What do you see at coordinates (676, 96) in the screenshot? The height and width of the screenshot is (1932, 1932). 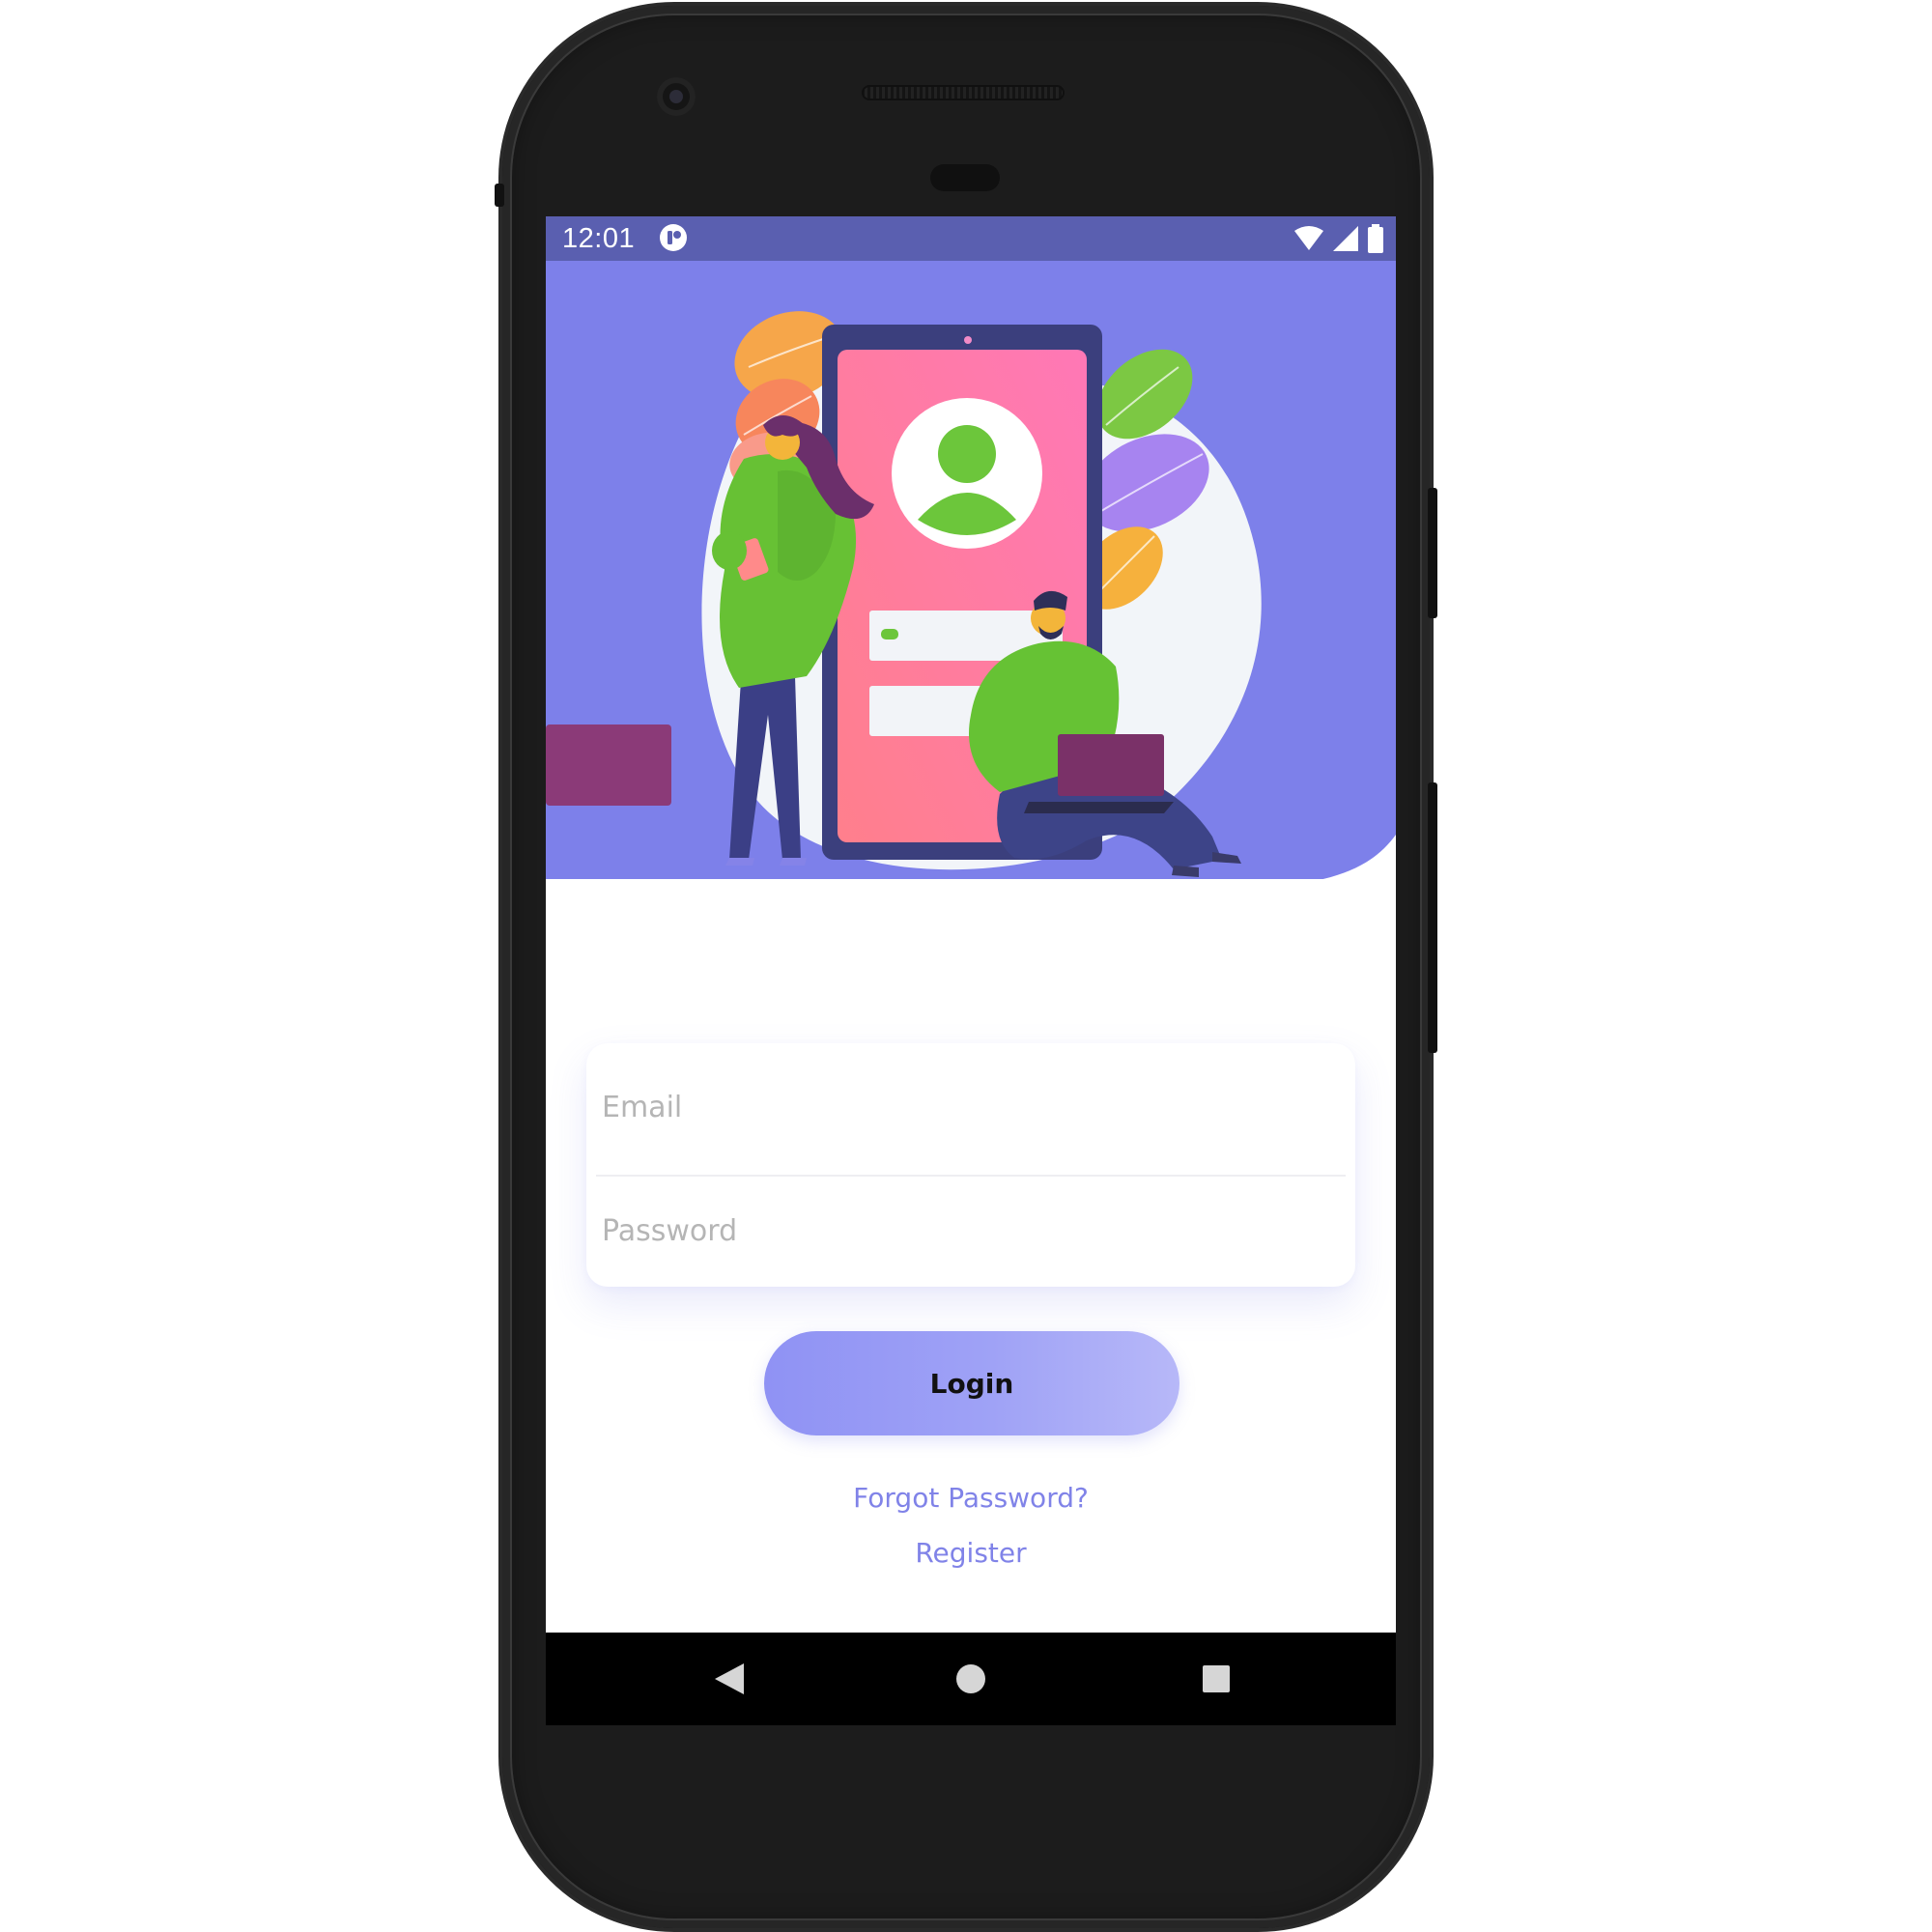 I see `front-camera-icon` at bounding box center [676, 96].